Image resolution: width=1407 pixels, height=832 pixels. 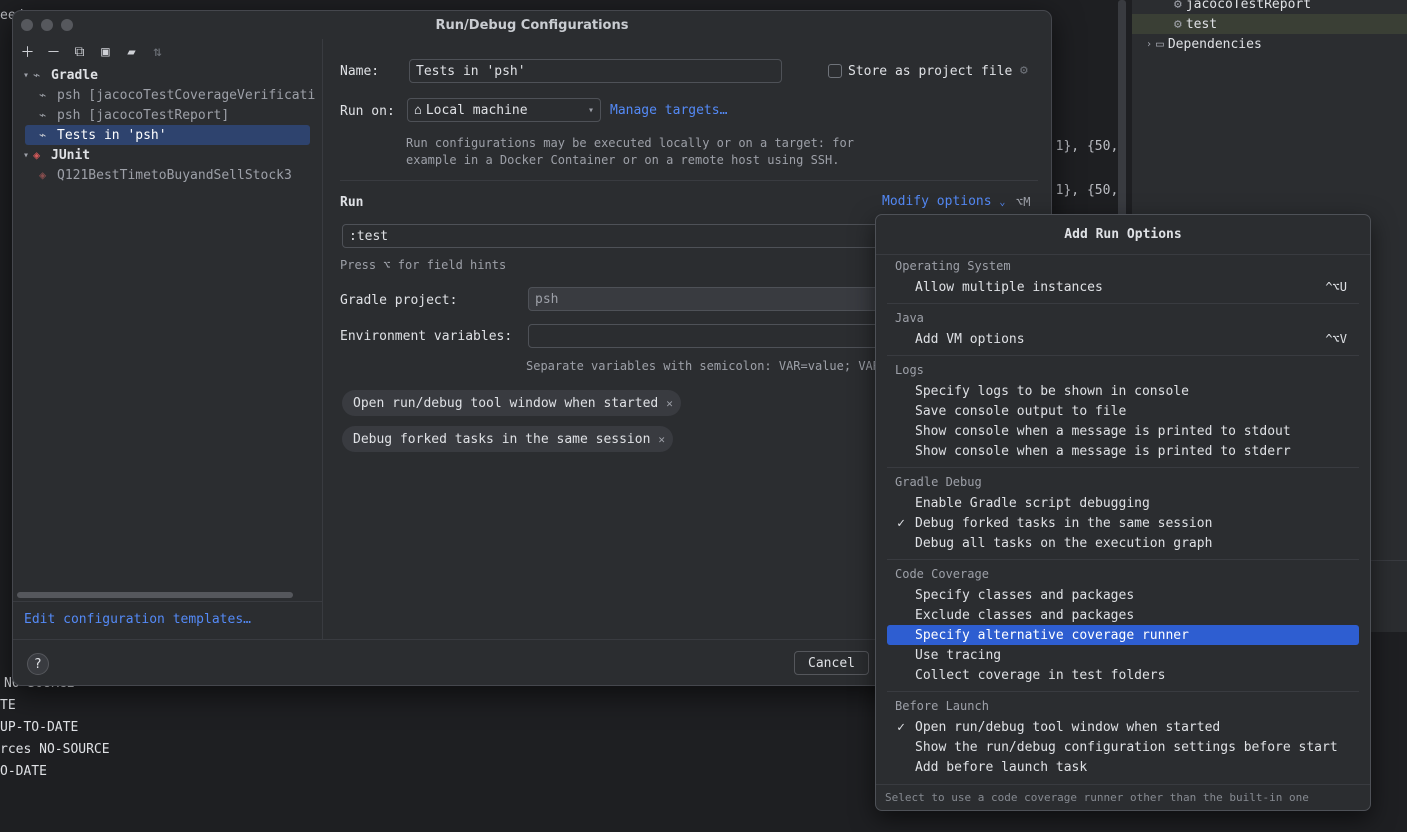 I want to click on project-tree-item: ⚙ jacocoTestReport, so click(x=1269, y=7).